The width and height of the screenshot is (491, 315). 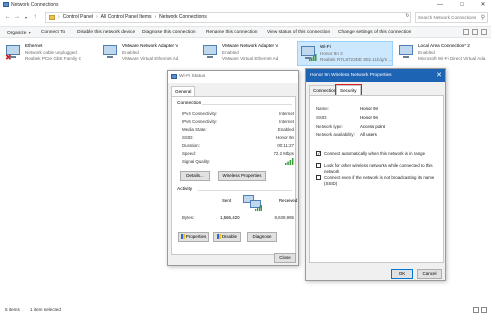 I want to click on wifi-adapter-icon, so click(x=309, y=53).